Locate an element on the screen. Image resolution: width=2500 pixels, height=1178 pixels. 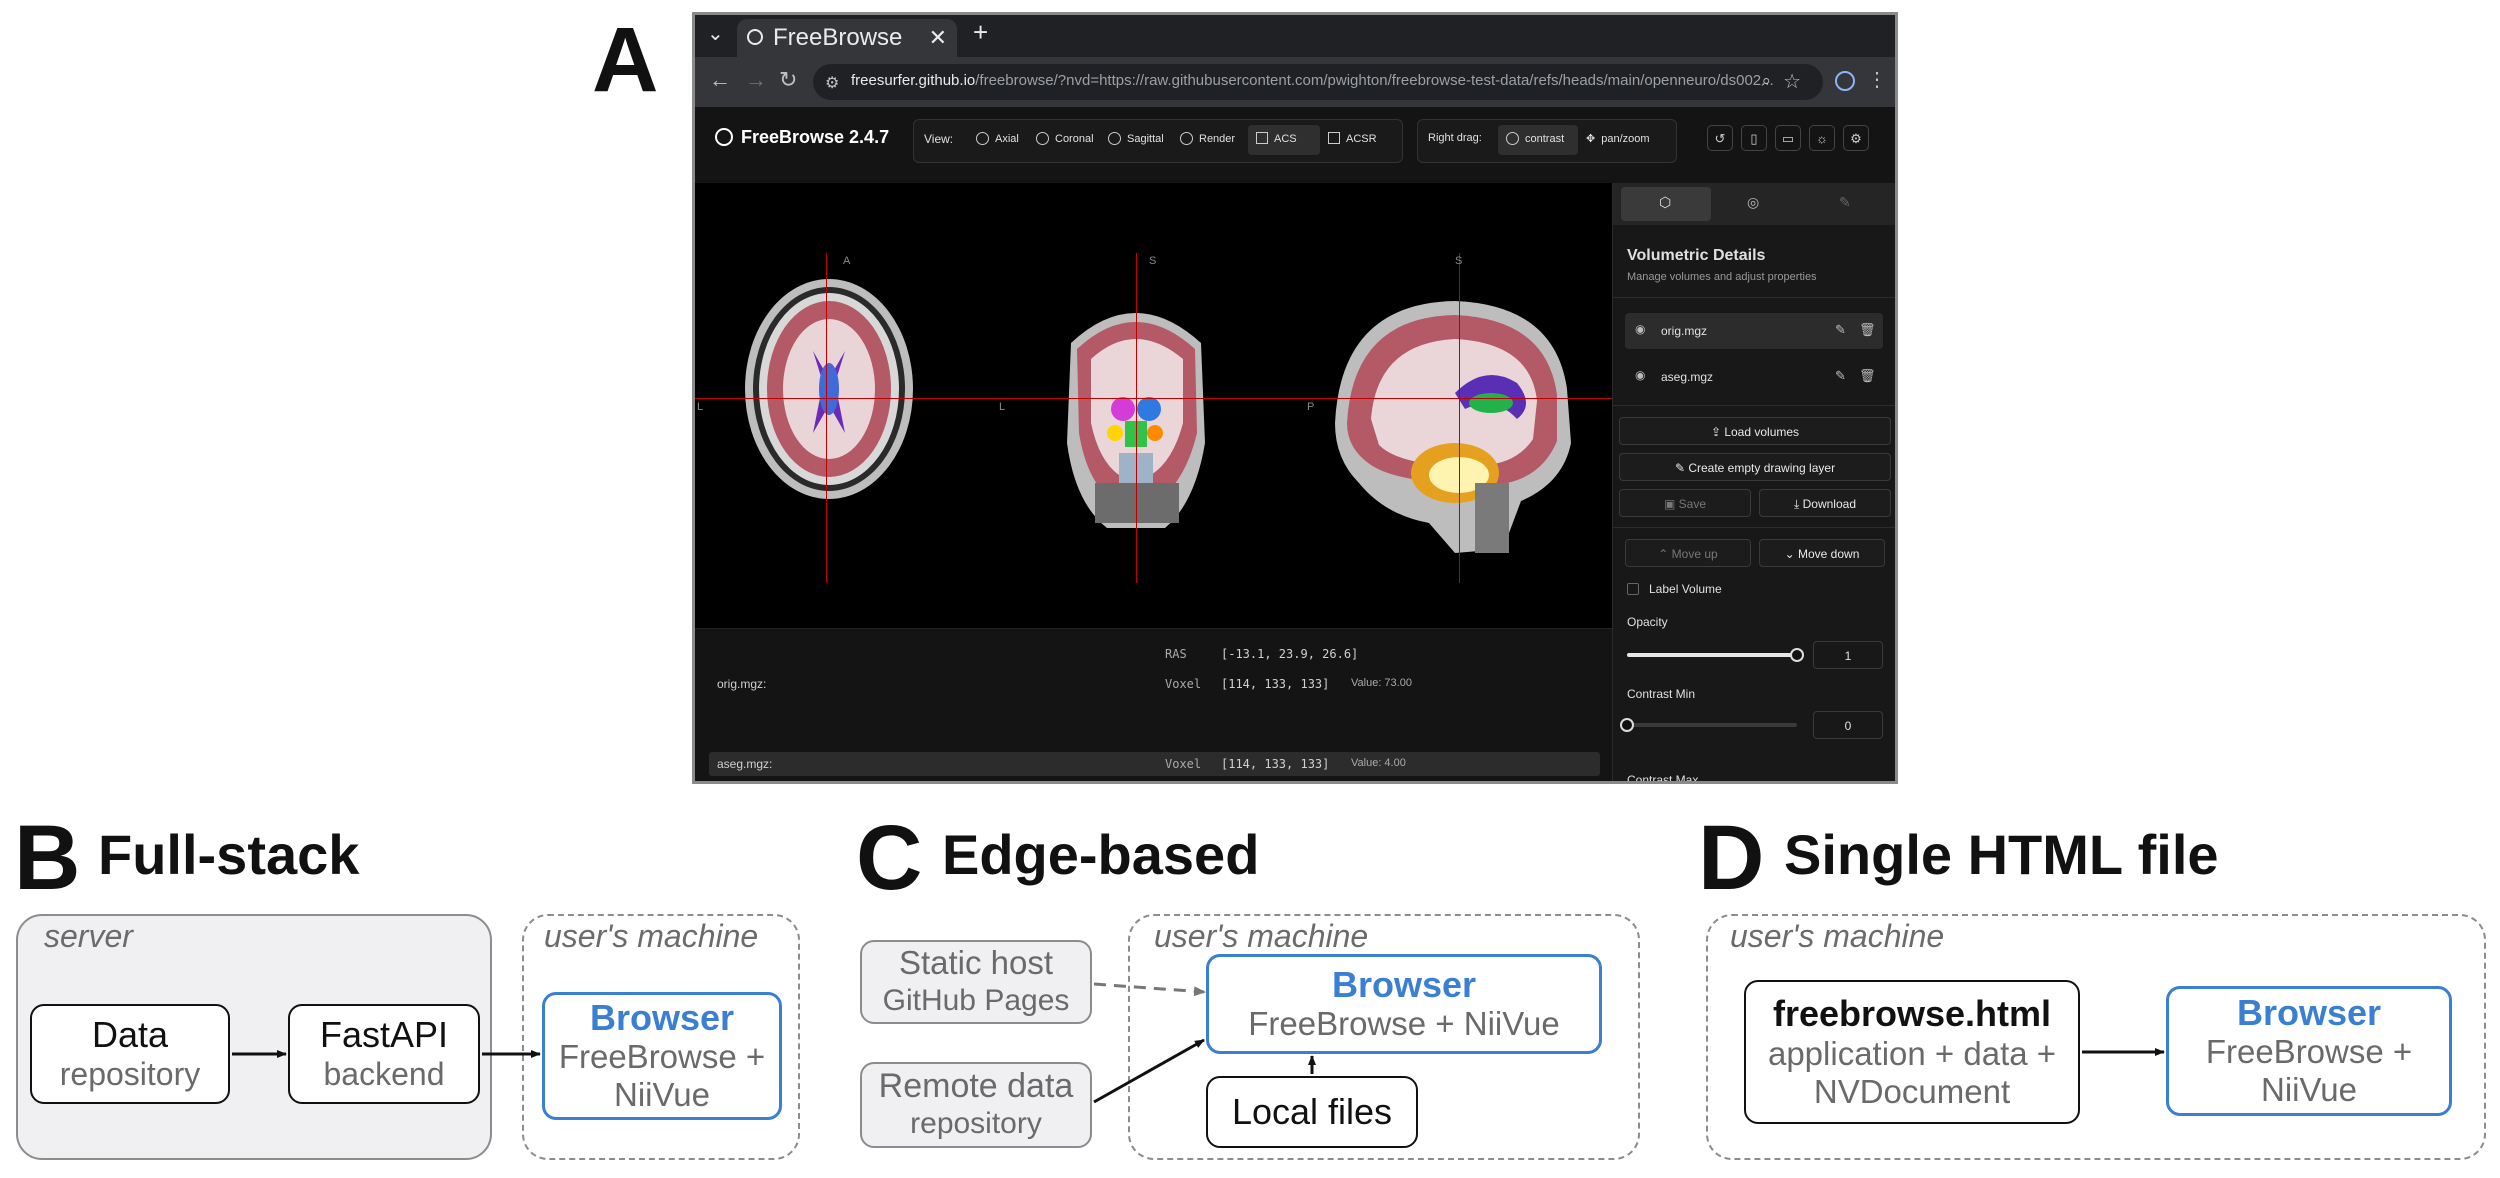
new-tab-icon: + is located at coordinates (980, 32).